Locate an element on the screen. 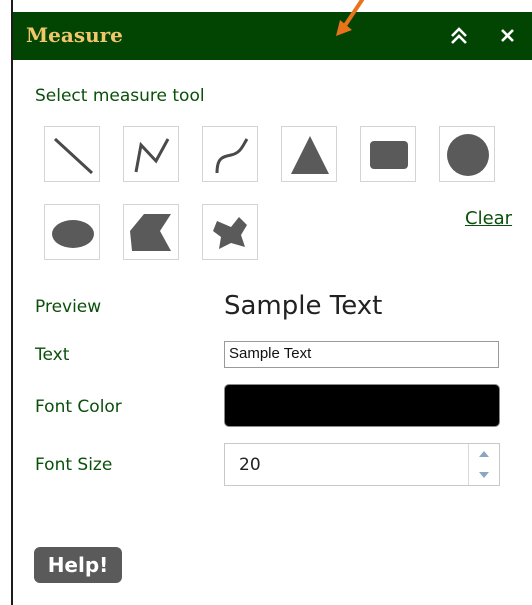 The width and height of the screenshot is (532, 605). polygon-tool-button is located at coordinates (151, 232).